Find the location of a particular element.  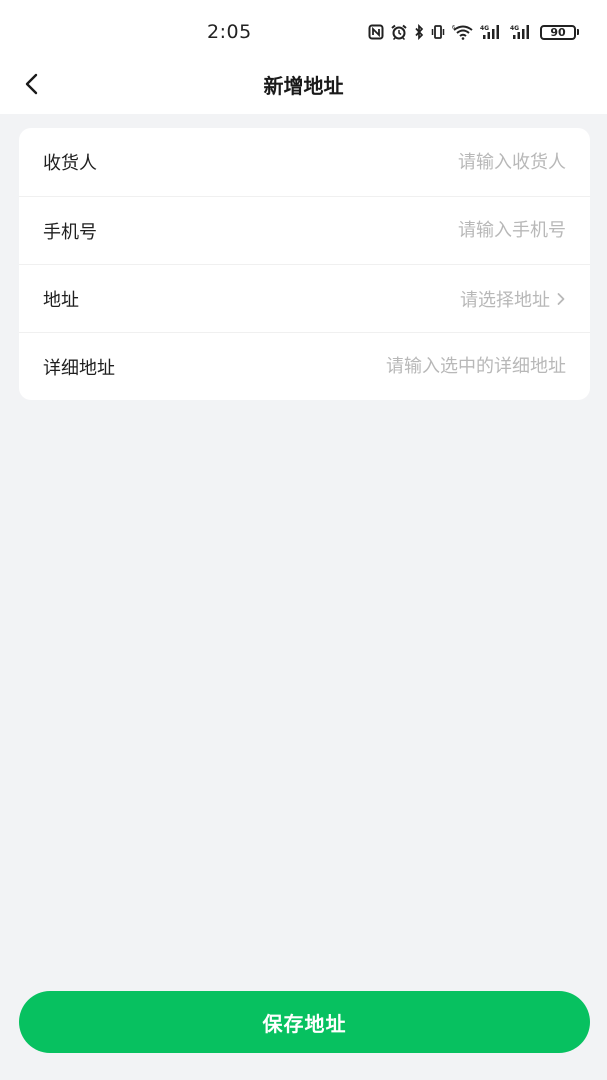

detail-address-row: 详细地址 is located at coordinates (304, 366).